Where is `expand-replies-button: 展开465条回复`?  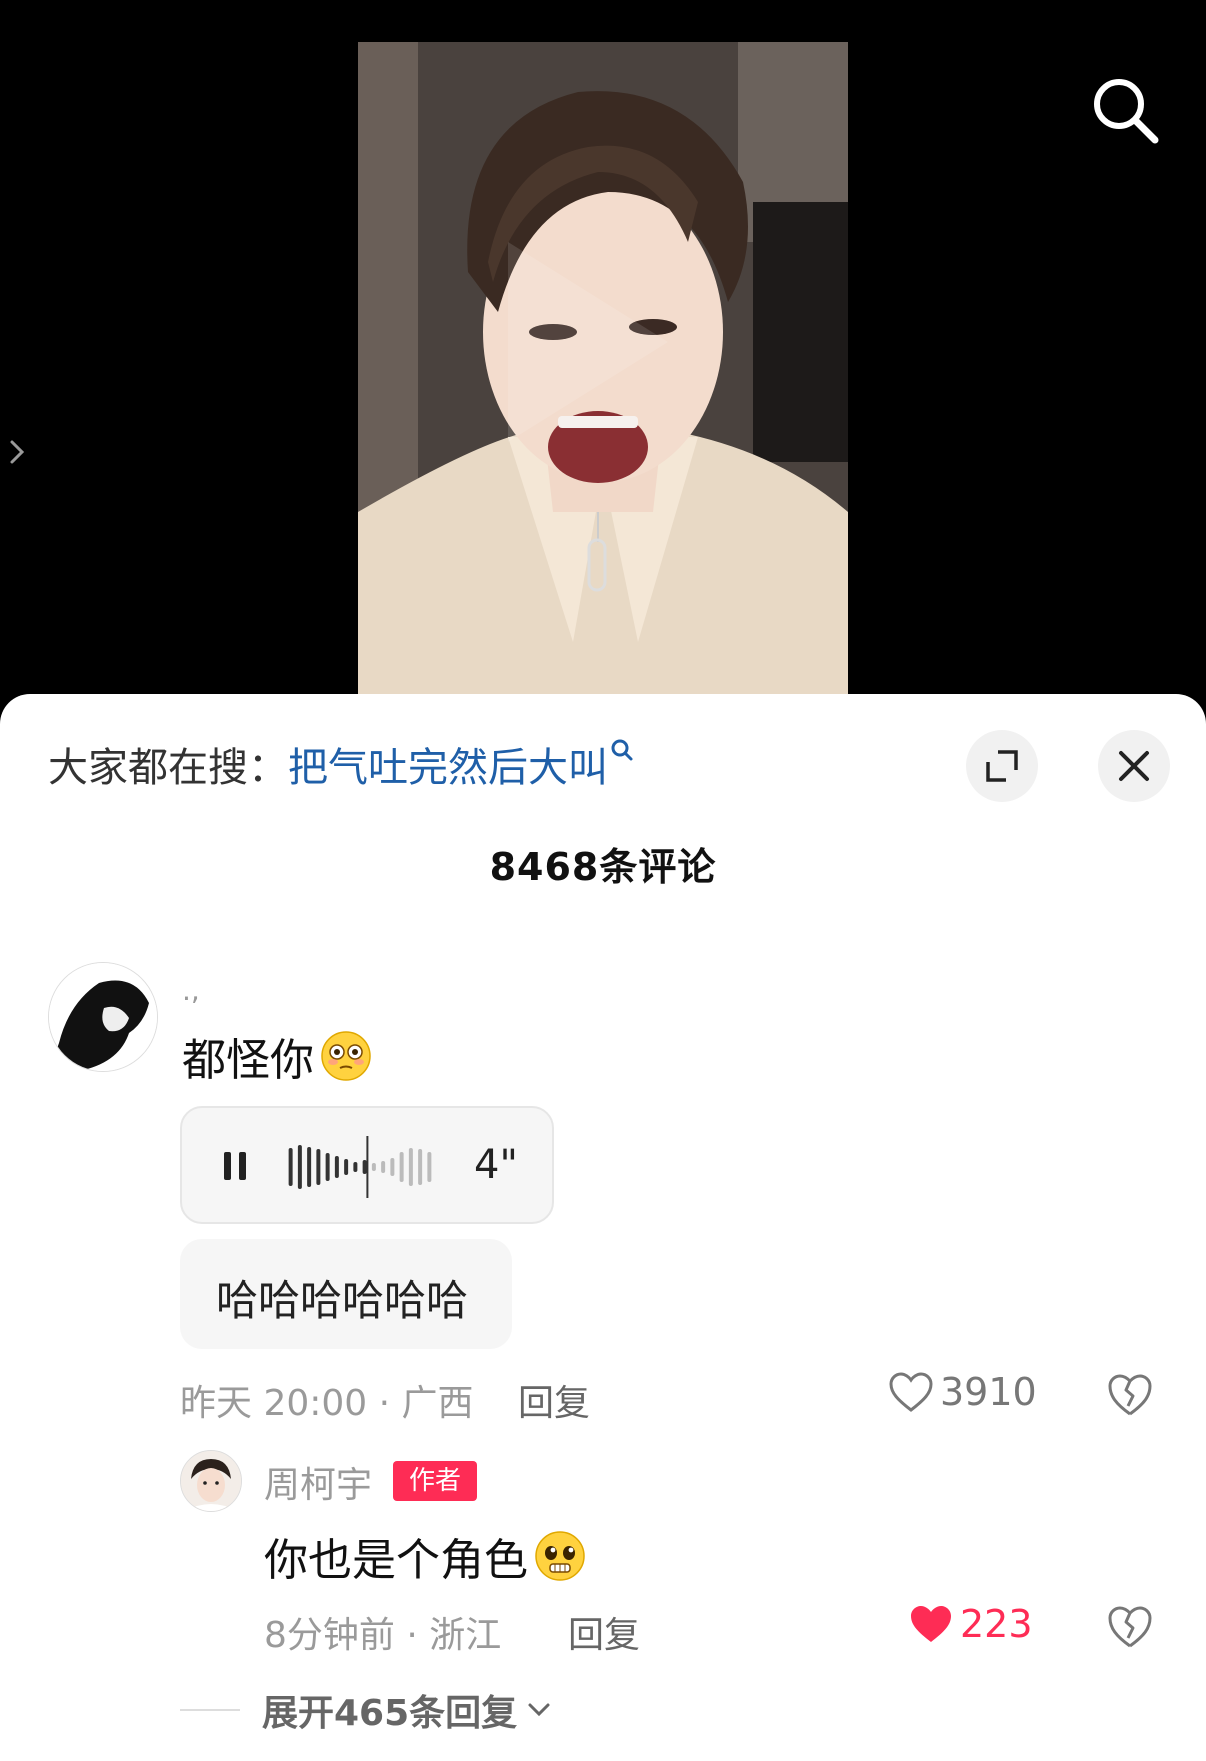 expand-replies-button: 展开465条回复 is located at coordinates (366, 1710).